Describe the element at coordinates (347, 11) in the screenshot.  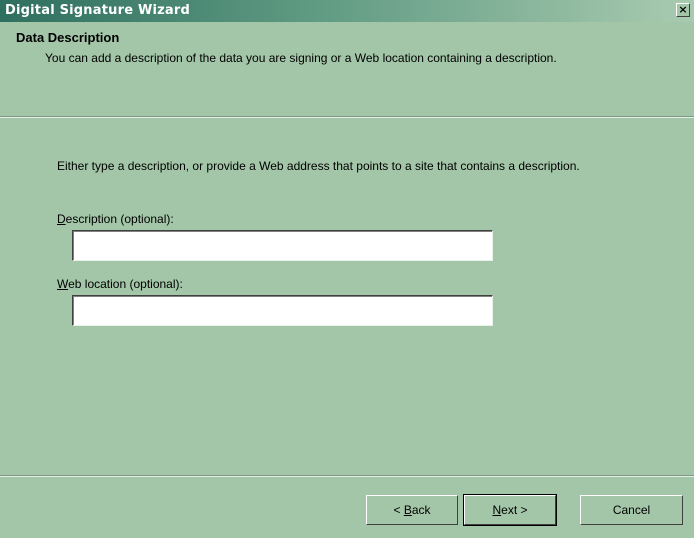
I see `title-bar: Digital Signature Wizard ×` at that location.